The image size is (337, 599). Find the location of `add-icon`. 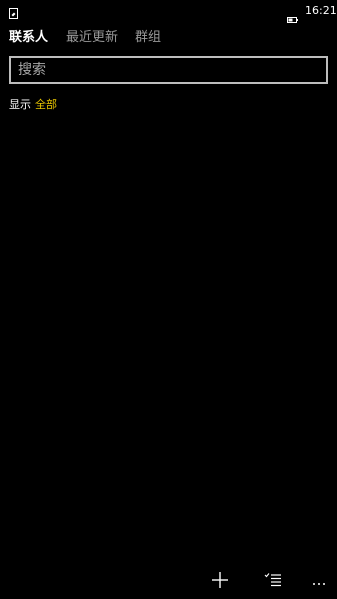

add-icon is located at coordinates (220, 580).